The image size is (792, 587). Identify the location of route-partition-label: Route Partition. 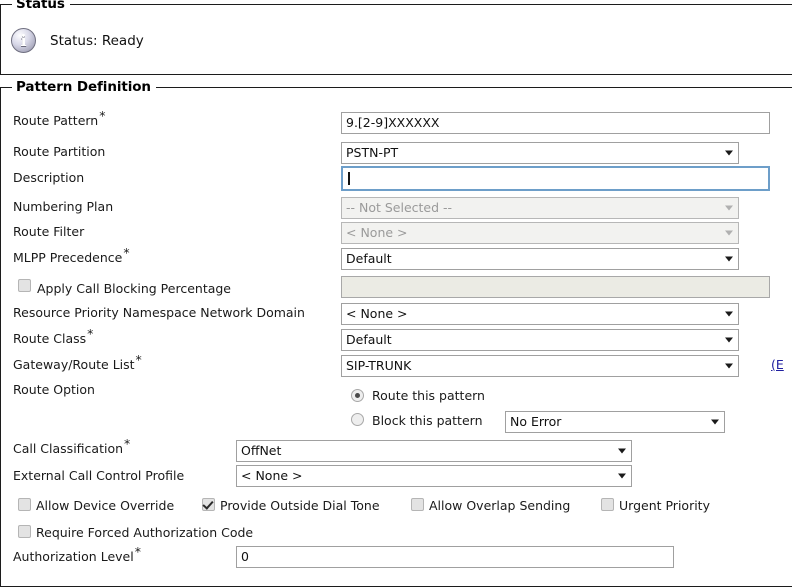
(59, 151).